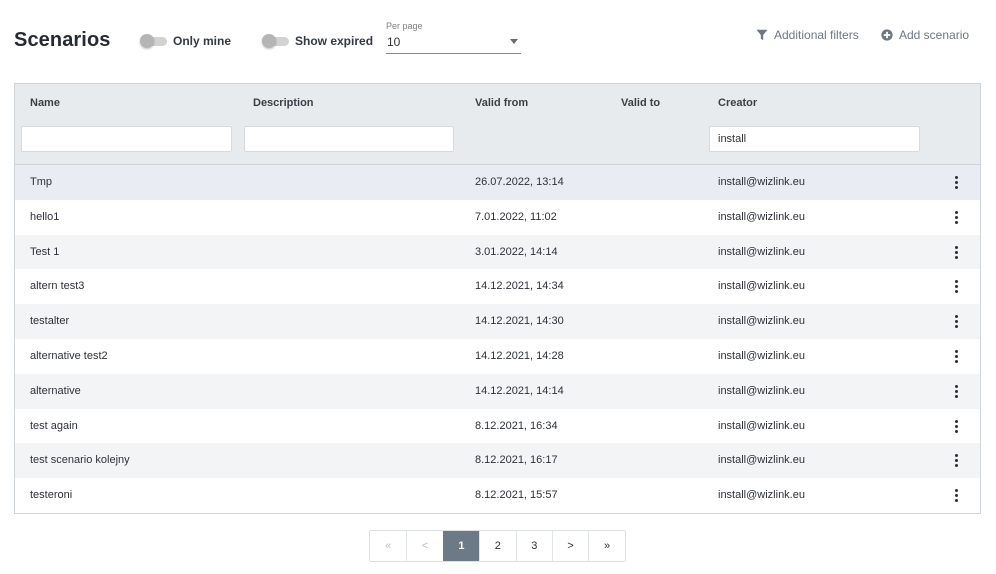 Image resolution: width=996 pixels, height=574 pixels. Describe the element at coordinates (50, 321) in the screenshot. I see `row-name: testalter` at that location.